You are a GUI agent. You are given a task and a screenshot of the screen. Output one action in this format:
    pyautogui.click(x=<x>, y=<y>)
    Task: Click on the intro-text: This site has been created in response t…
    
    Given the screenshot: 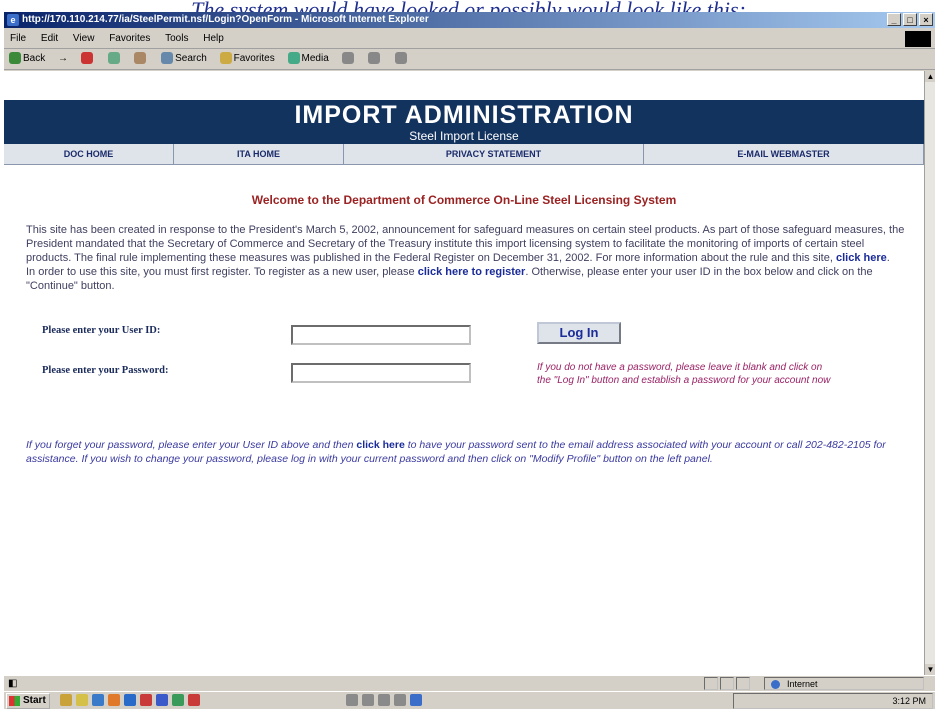 What is the action you would take?
    pyautogui.click(x=465, y=244)
    